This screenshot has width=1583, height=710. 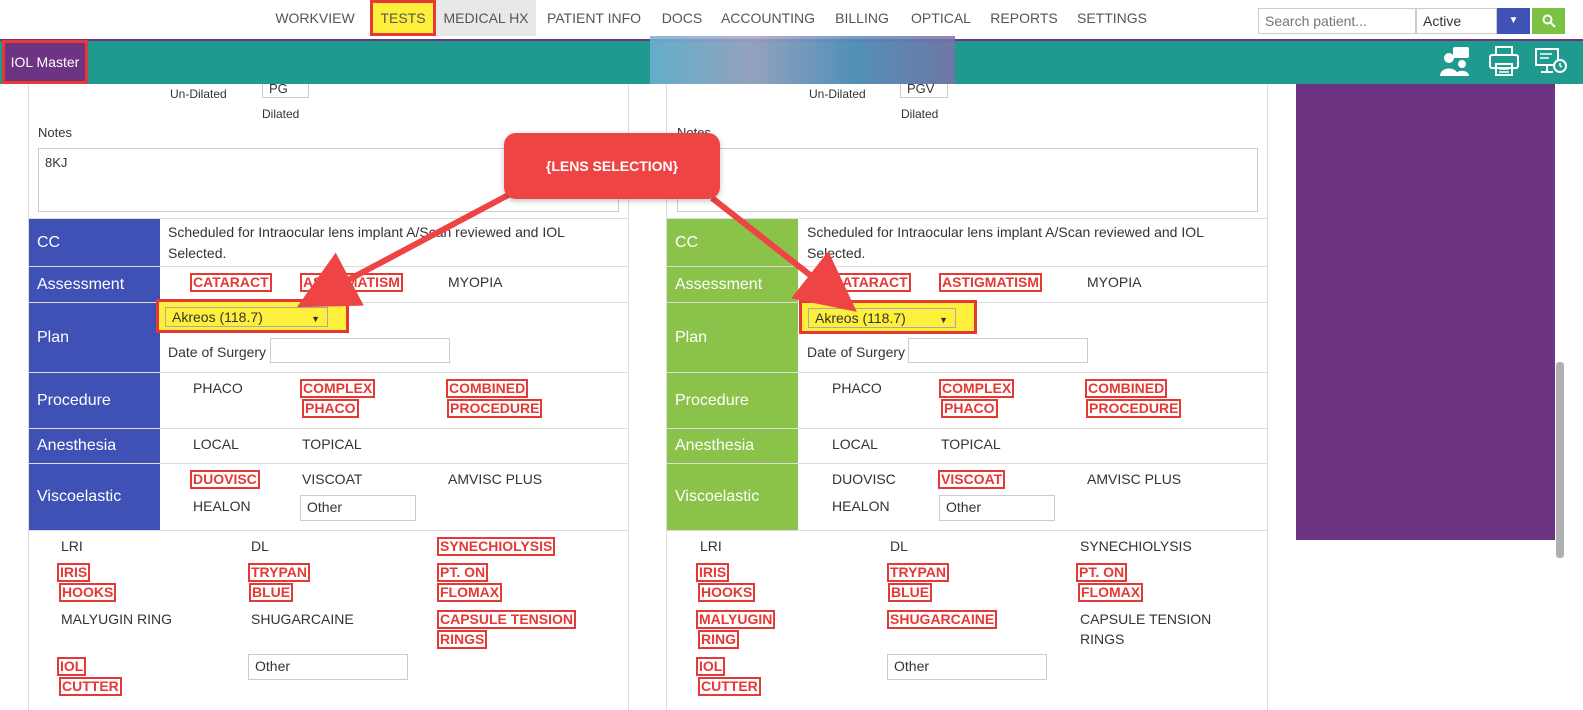 I want to click on lens-selection-callout: {LENS SELECTION}, so click(x=612, y=166).